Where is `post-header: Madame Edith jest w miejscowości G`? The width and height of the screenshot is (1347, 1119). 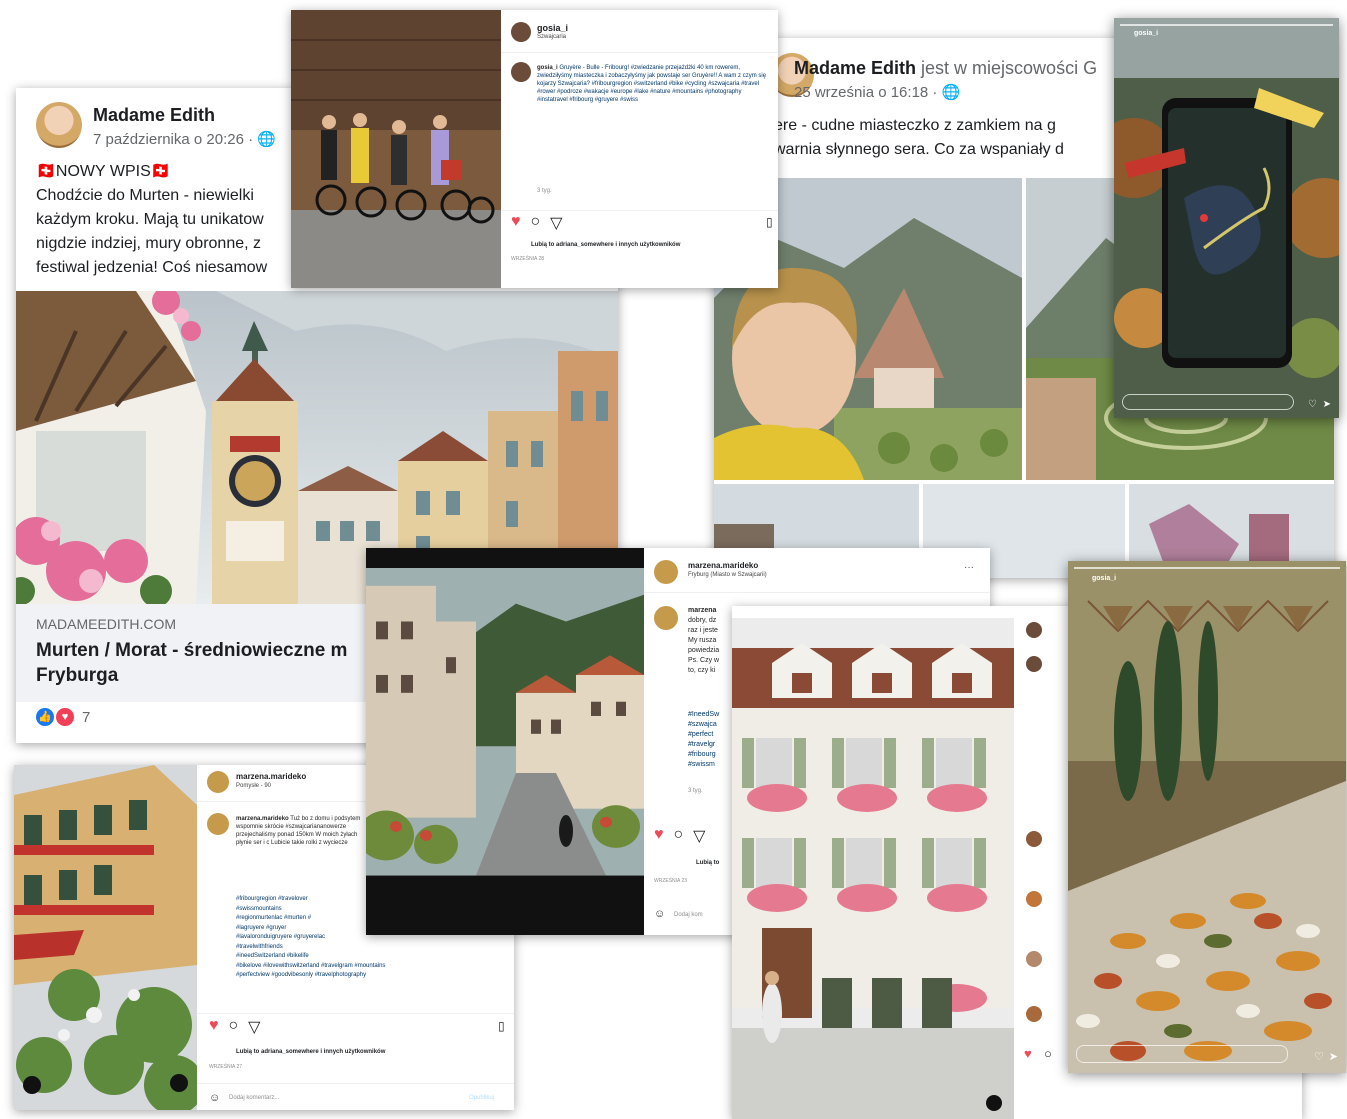 post-header: Madame Edith jest w miejscowości G is located at coordinates (945, 68).